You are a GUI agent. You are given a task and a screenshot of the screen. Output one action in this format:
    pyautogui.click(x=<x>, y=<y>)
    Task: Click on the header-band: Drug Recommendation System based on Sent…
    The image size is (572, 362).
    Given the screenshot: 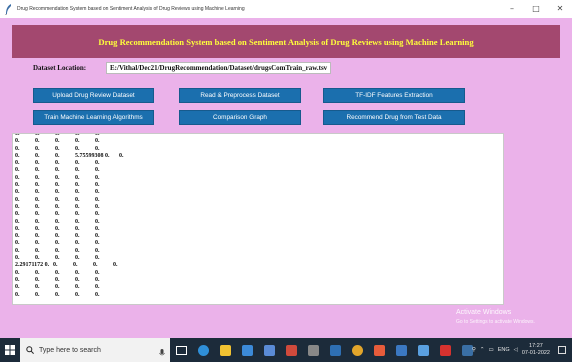 What is the action you would take?
    pyautogui.click(x=286, y=41)
    